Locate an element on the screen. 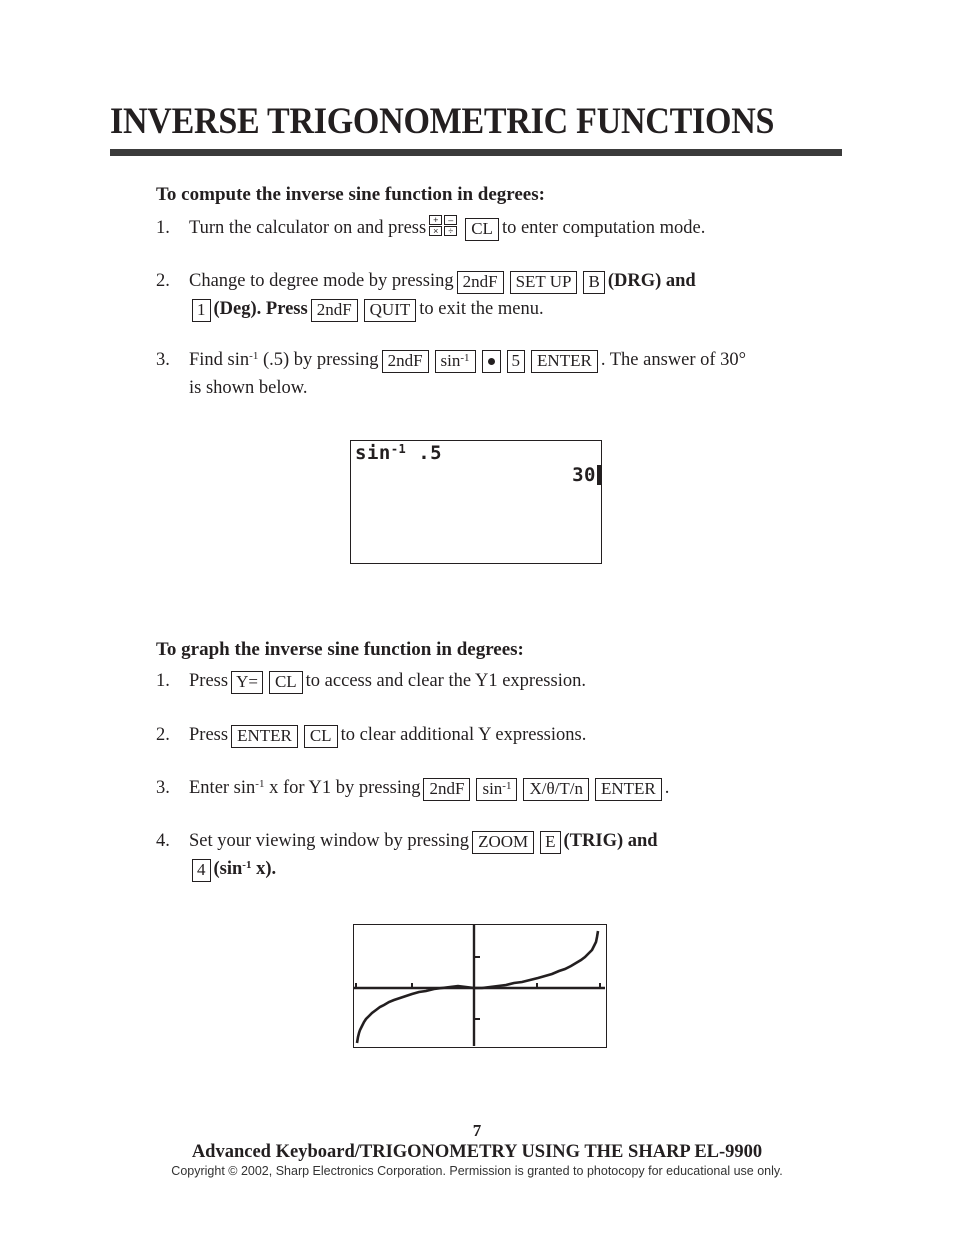 Image resolution: width=954 pixels, height=1235 pixels. mode-icon-minus: – is located at coordinates (451, 220).